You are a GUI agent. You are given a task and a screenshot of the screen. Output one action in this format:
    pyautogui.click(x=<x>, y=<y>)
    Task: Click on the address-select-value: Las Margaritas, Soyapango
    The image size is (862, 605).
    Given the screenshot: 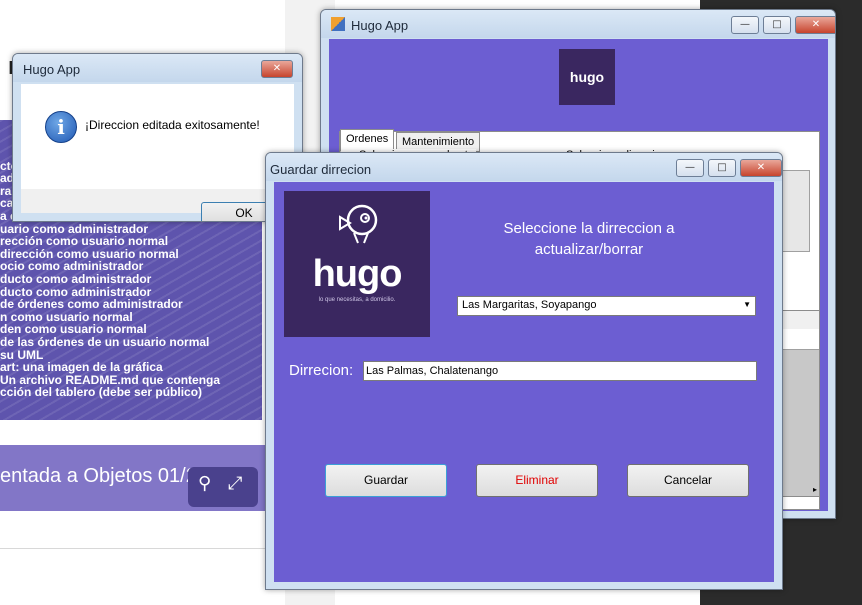 What is the action you would take?
    pyautogui.click(x=529, y=305)
    